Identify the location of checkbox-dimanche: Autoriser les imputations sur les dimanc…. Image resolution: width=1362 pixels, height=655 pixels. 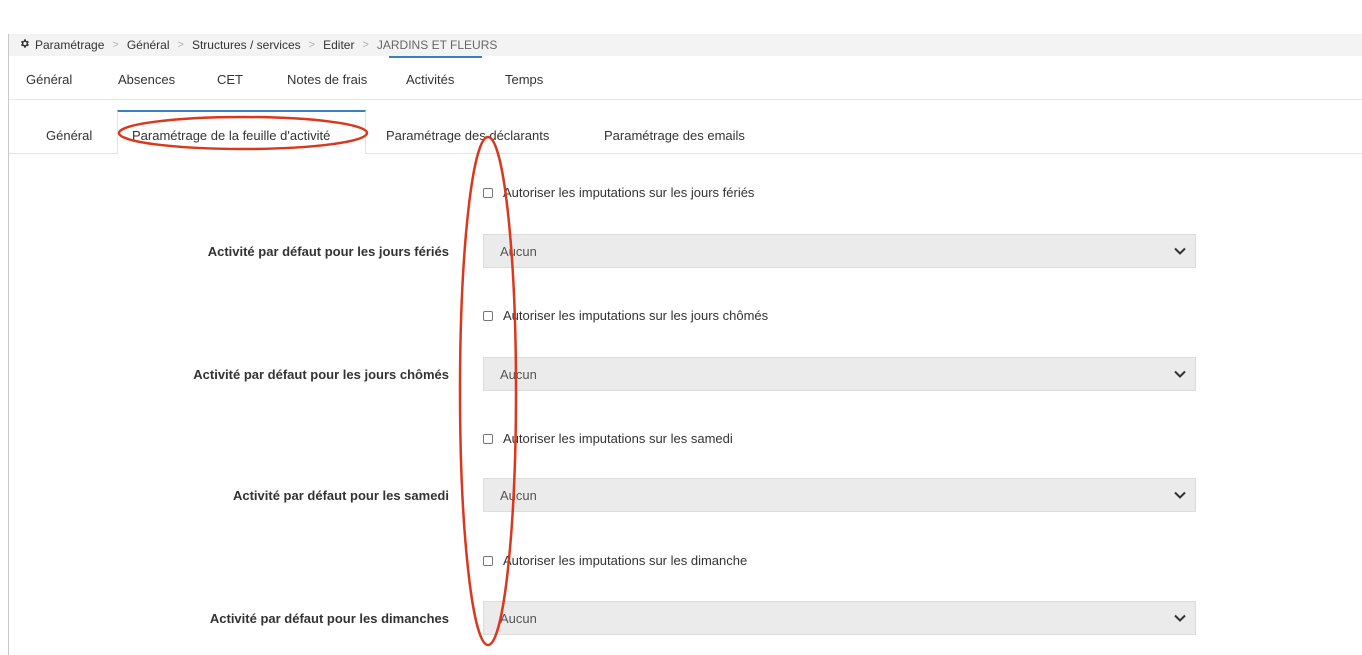
(615, 560).